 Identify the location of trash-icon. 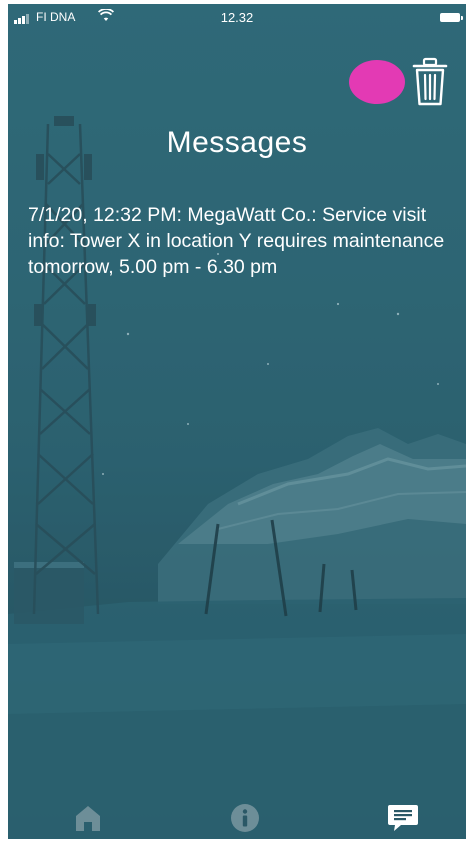
(430, 82).